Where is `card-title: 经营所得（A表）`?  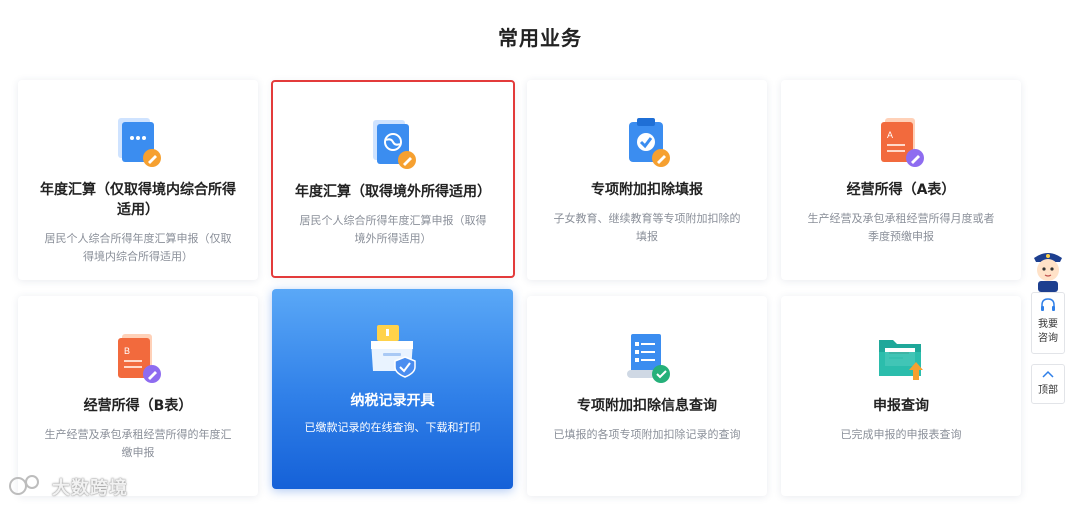
card-title: 经营所得（A表） is located at coordinates (901, 190).